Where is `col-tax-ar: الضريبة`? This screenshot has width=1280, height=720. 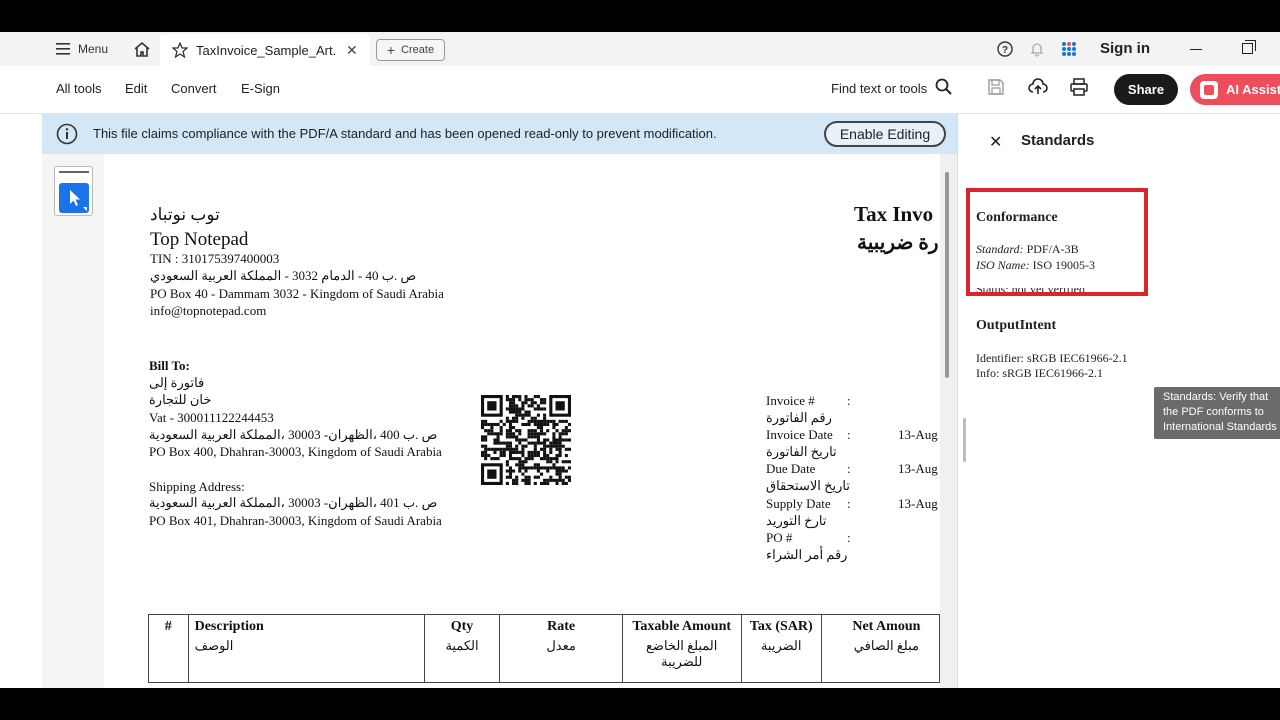 col-tax-ar: الضريبة is located at coordinates (781, 645).